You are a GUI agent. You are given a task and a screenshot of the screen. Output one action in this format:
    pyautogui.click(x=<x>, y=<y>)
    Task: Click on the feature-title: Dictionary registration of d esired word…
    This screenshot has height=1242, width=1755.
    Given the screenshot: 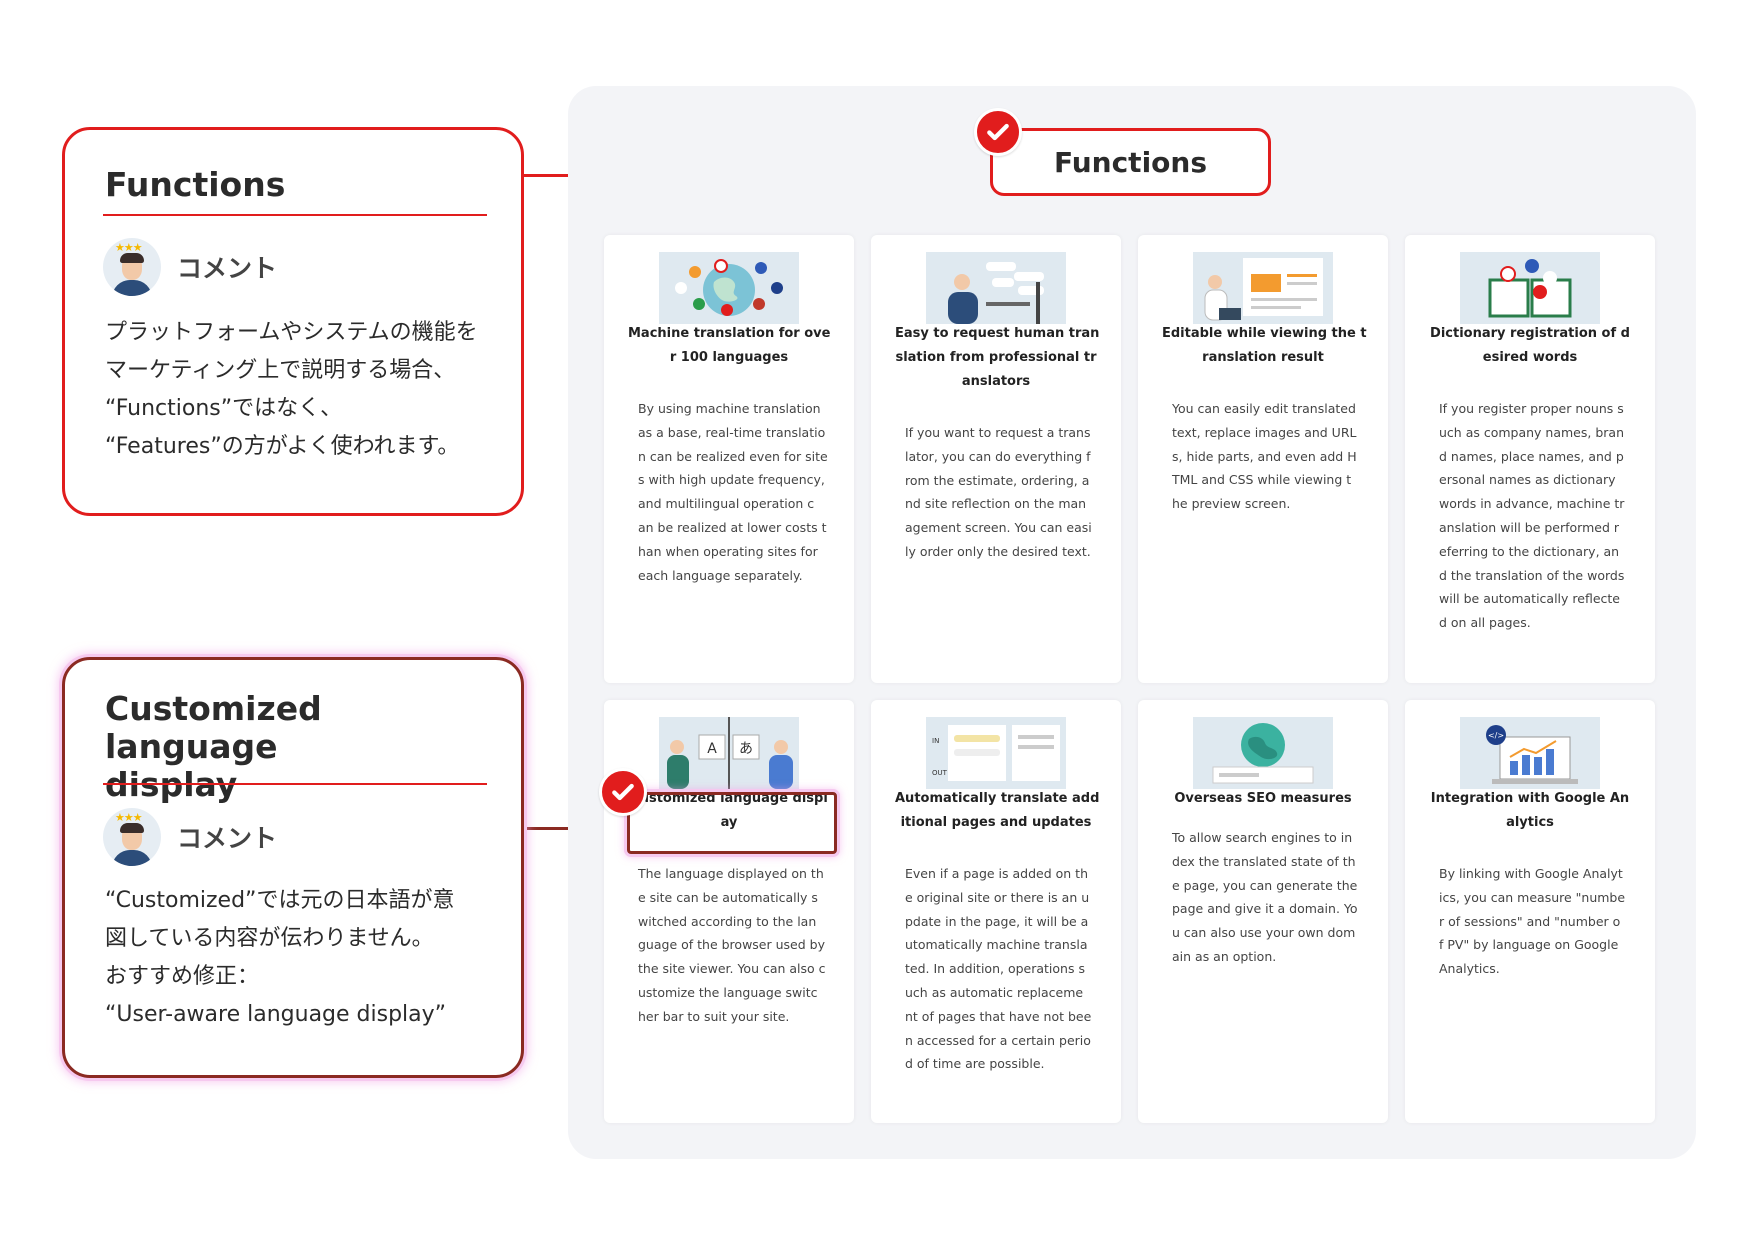 What is the action you would take?
    pyautogui.click(x=1530, y=345)
    